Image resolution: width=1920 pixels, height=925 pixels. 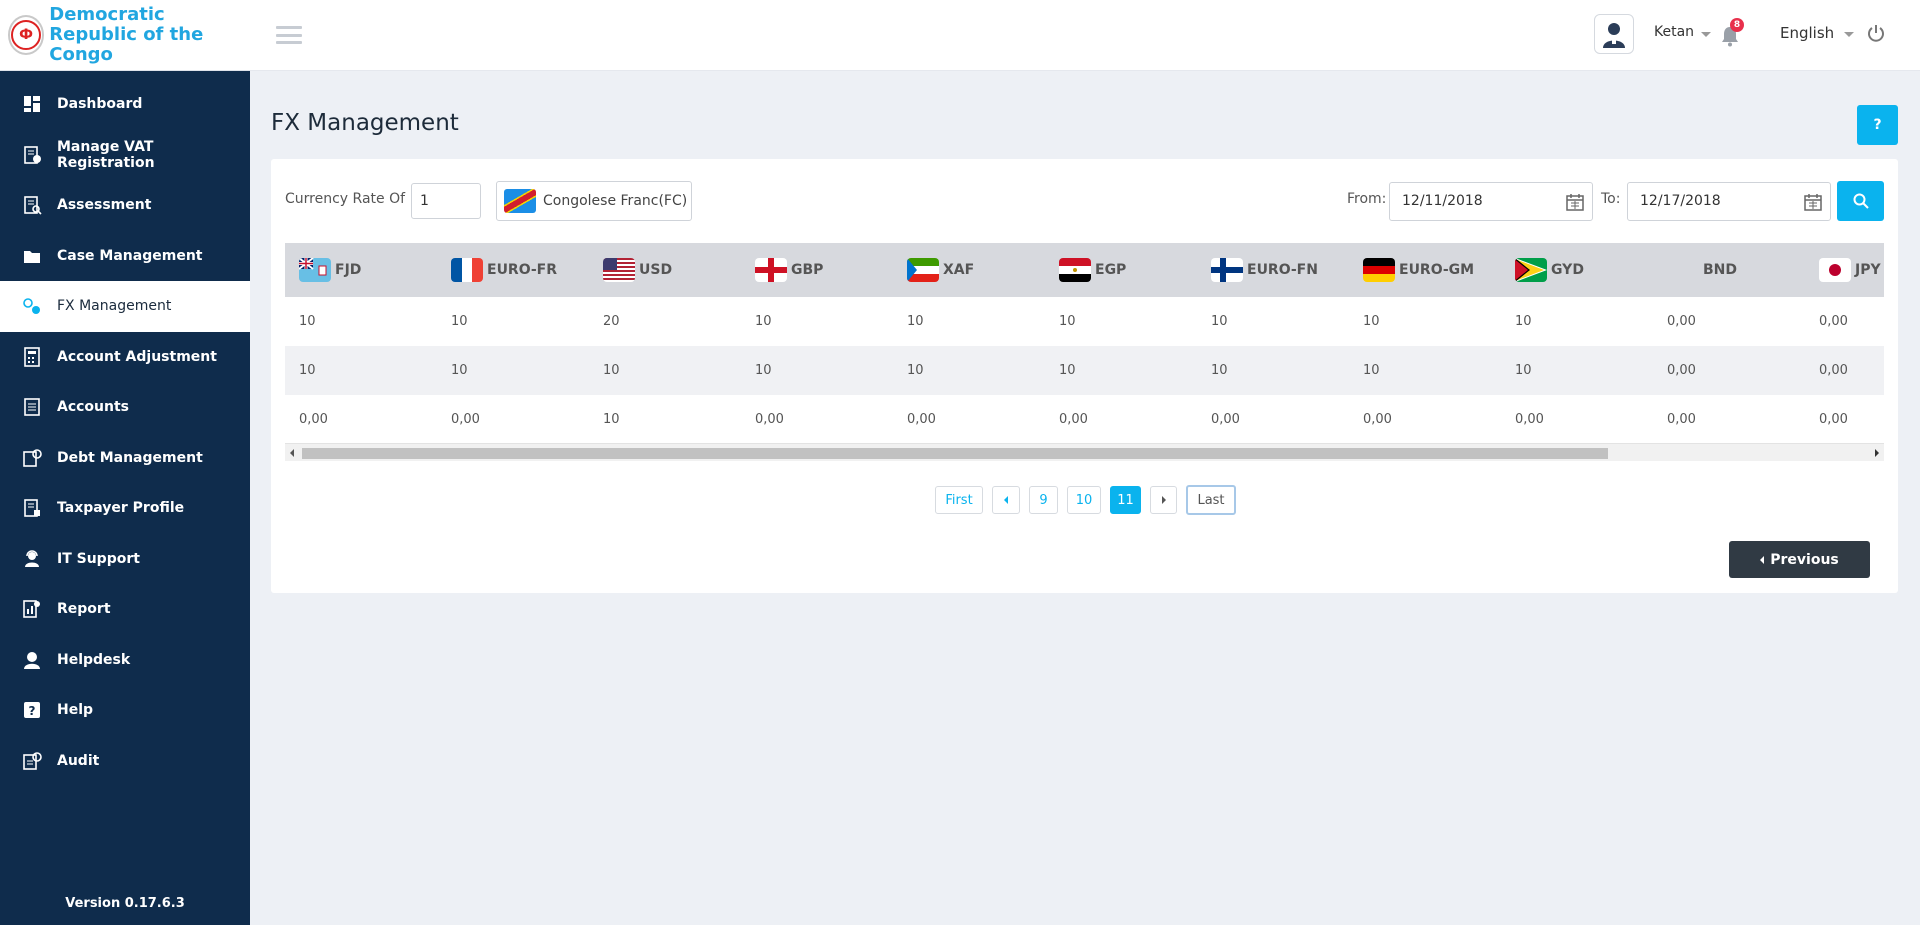 I want to click on from-date-value: 12/11/2018, so click(x=1442, y=201).